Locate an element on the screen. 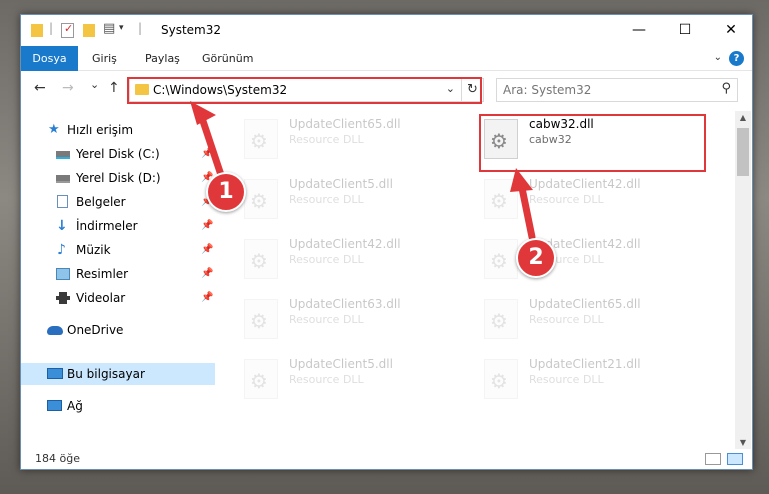 The image size is (769, 494). quick-access-dropdown-icon: ▾ is located at coordinates (121, 31).